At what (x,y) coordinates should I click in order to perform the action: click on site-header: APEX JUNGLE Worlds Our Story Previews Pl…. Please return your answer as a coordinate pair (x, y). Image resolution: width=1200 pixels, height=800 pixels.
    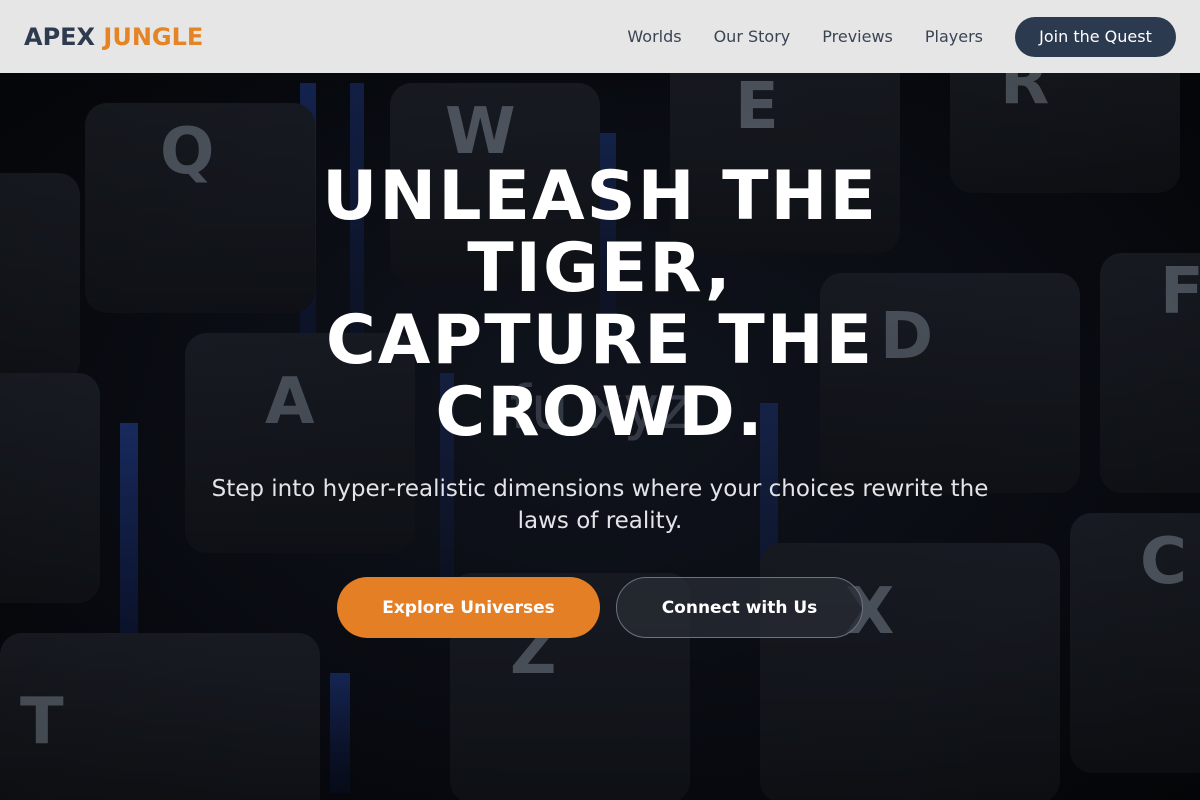
    Looking at the image, I should click on (600, 36).